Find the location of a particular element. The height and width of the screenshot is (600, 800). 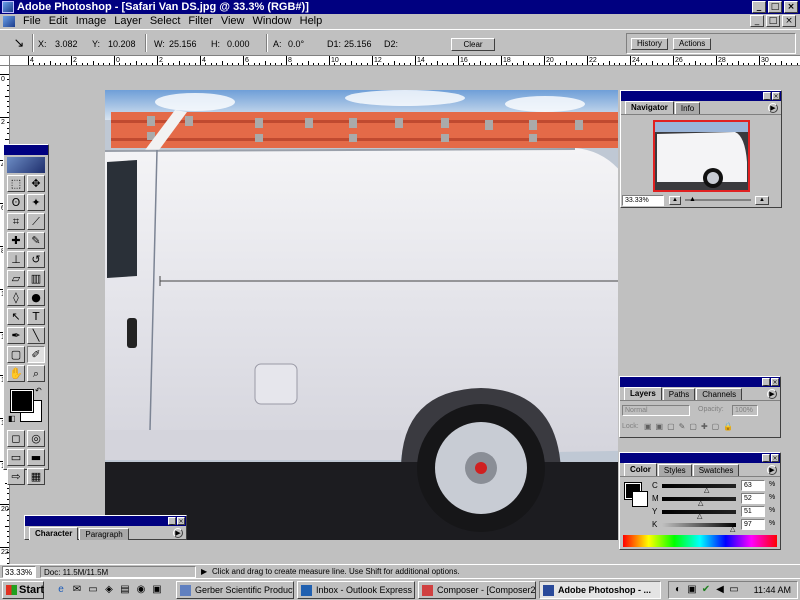

tray-app-icon: ▣ is located at coordinates (692, 590).